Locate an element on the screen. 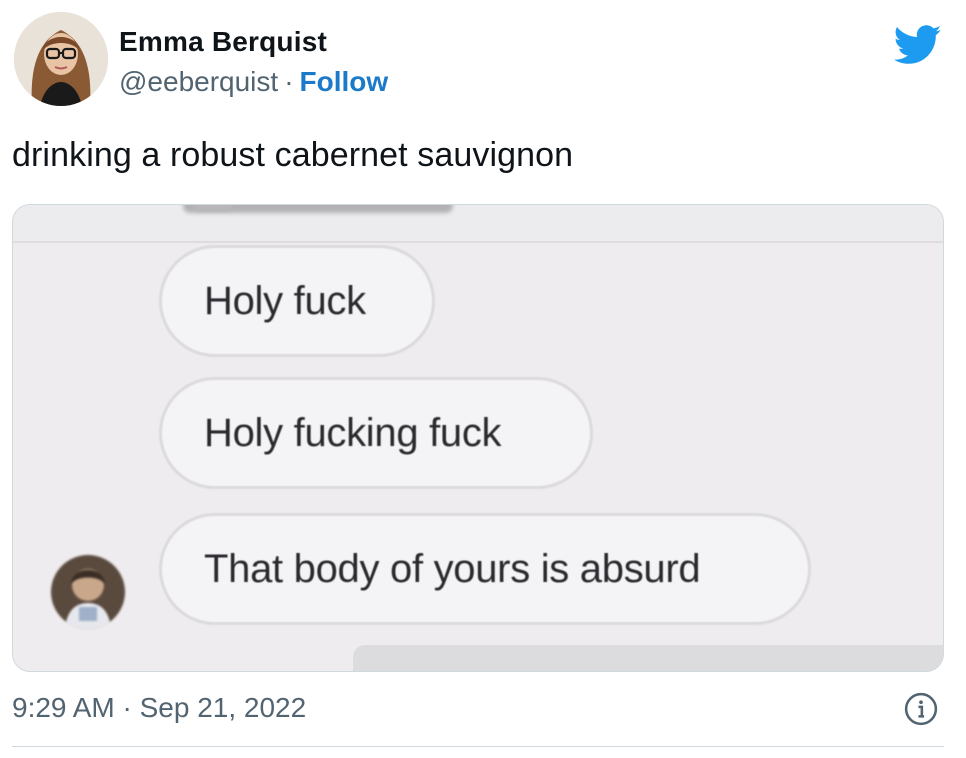 This screenshot has width=966, height=758. message-bubble: Holy fuck is located at coordinates (297, 301).